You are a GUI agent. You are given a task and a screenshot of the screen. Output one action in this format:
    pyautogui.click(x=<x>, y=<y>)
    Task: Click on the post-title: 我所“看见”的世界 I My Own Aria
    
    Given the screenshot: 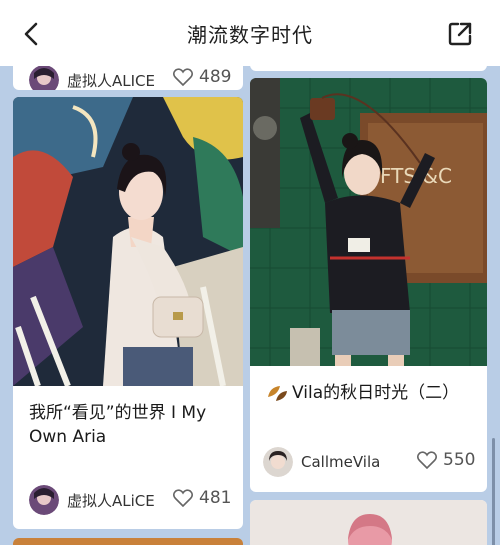 What is the action you would take?
    pyautogui.click(x=131, y=425)
    